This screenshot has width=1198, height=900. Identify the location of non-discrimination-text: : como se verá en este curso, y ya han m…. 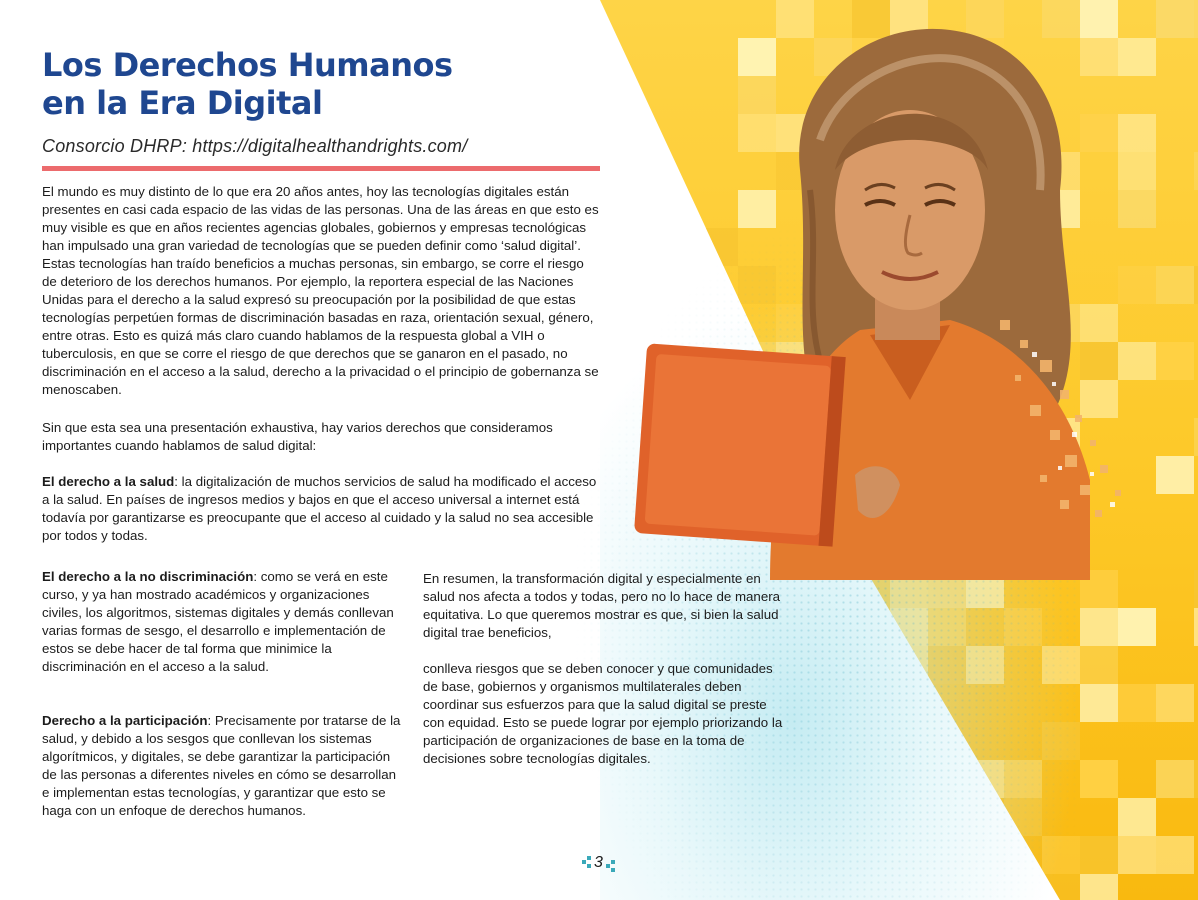
(218, 621).